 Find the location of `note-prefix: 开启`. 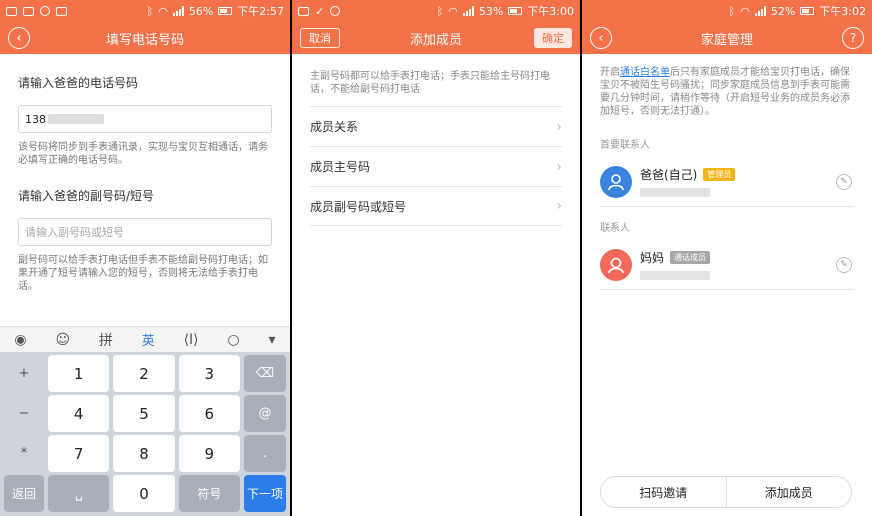

note-prefix: 开启 is located at coordinates (610, 72).